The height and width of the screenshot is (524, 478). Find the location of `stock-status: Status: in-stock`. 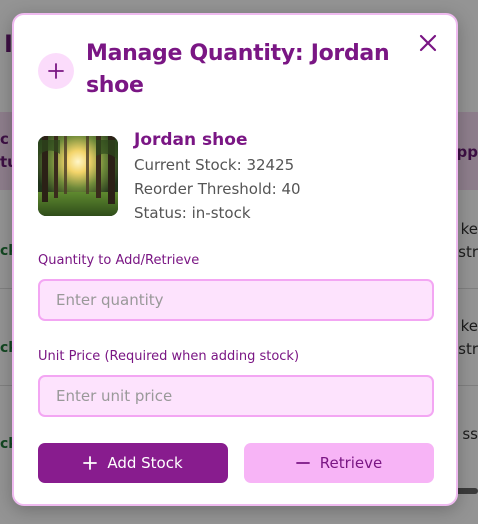

stock-status: Status: in-stock is located at coordinates (192, 213).